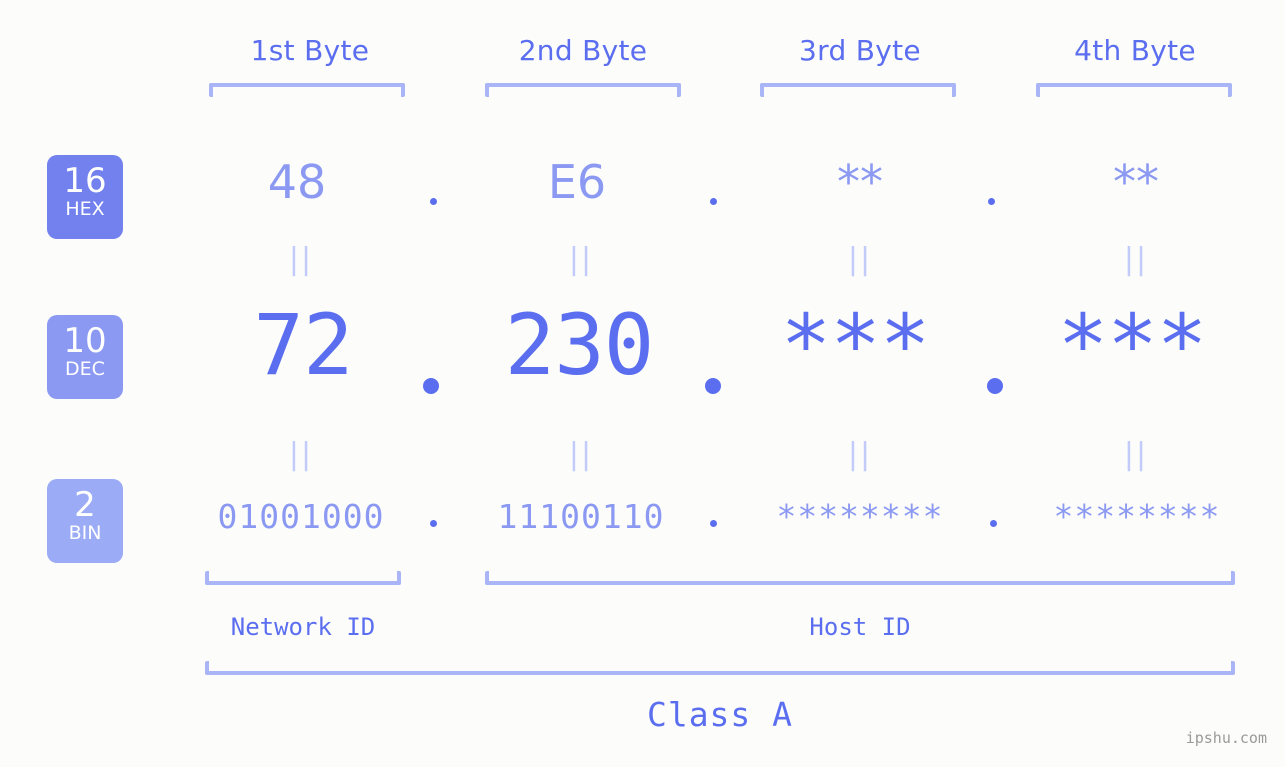 This screenshot has width=1285, height=767. I want to click on hex-octet-2: E6, so click(577, 182).